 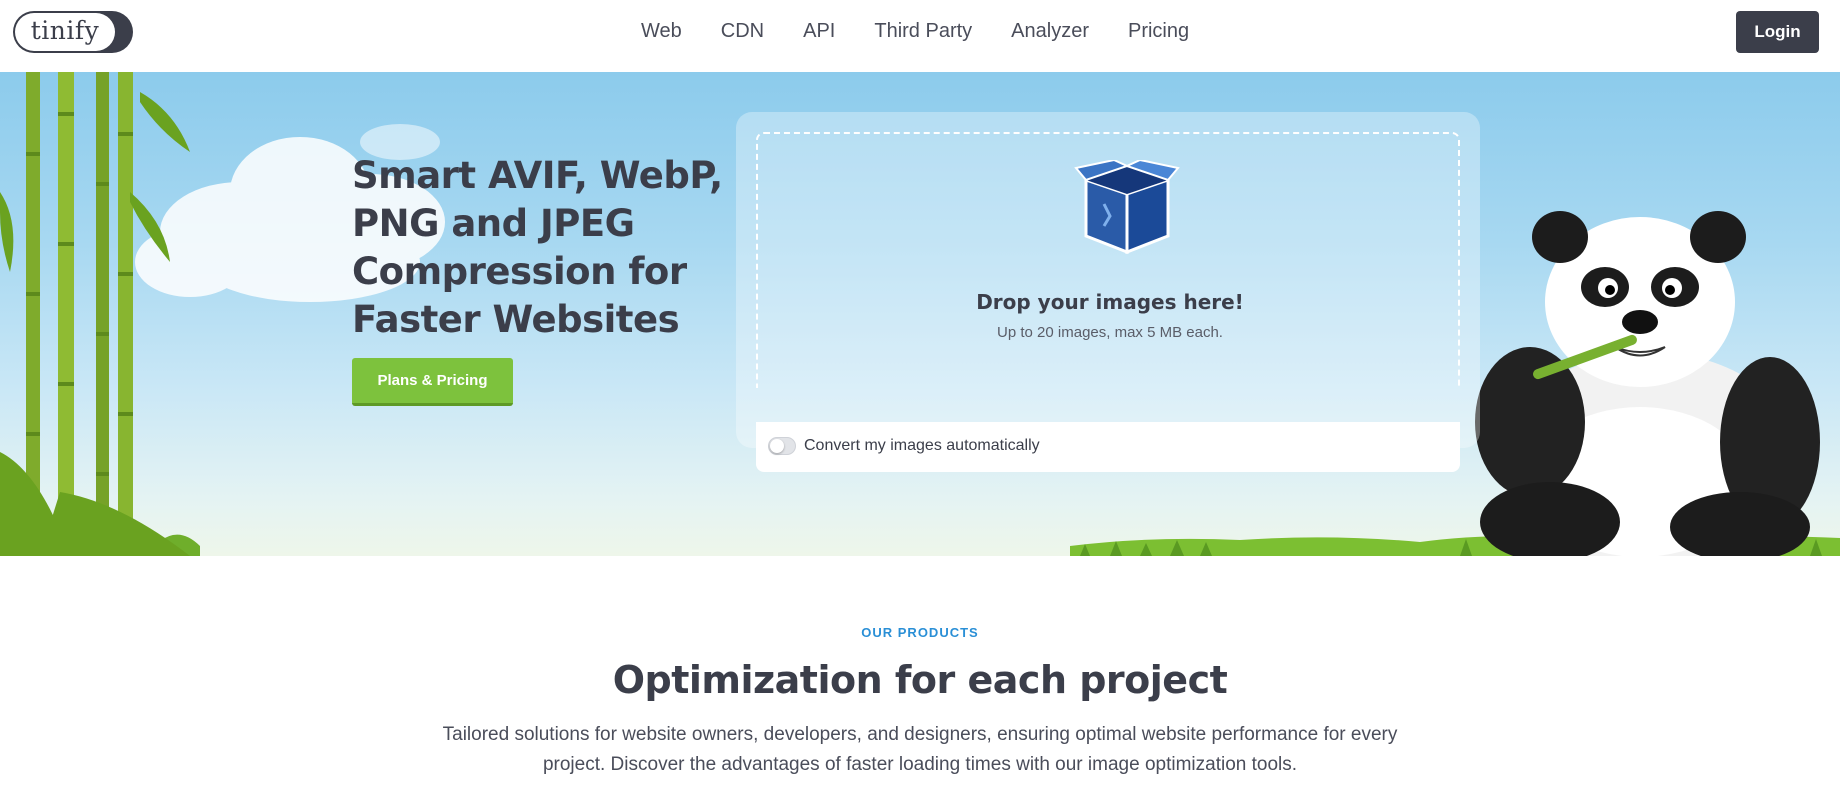 I want to click on convert-toggle, so click(x=782, y=446).